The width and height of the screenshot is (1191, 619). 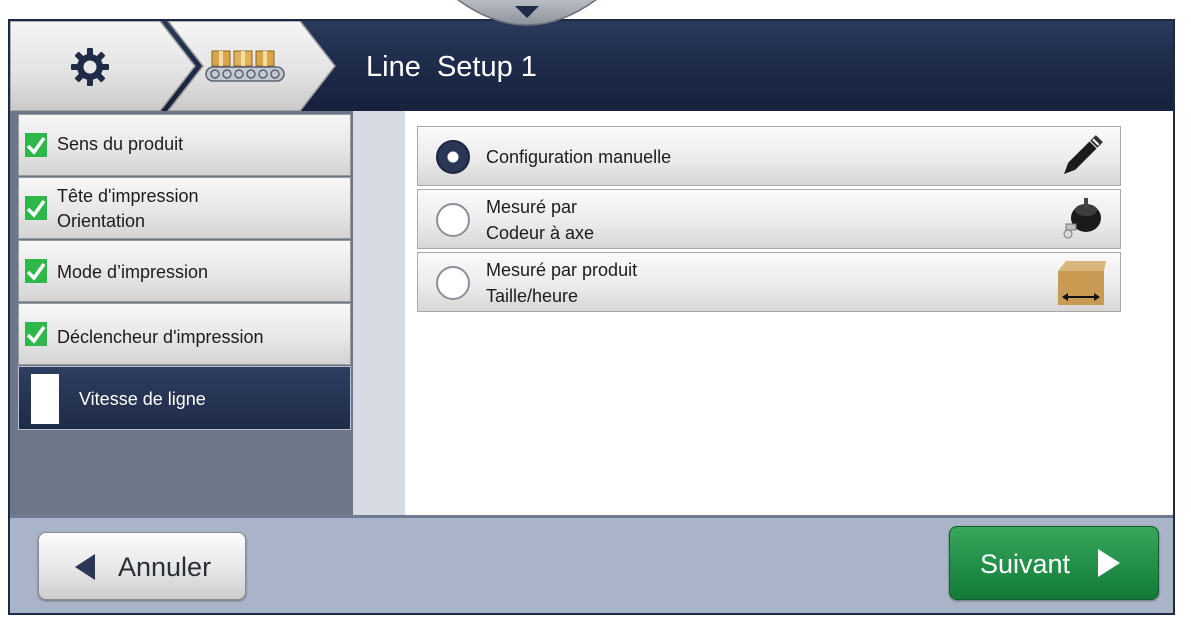 What do you see at coordinates (1083, 154) in the screenshot?
I see `pencil-icon` at bounding box center [1083, 154].